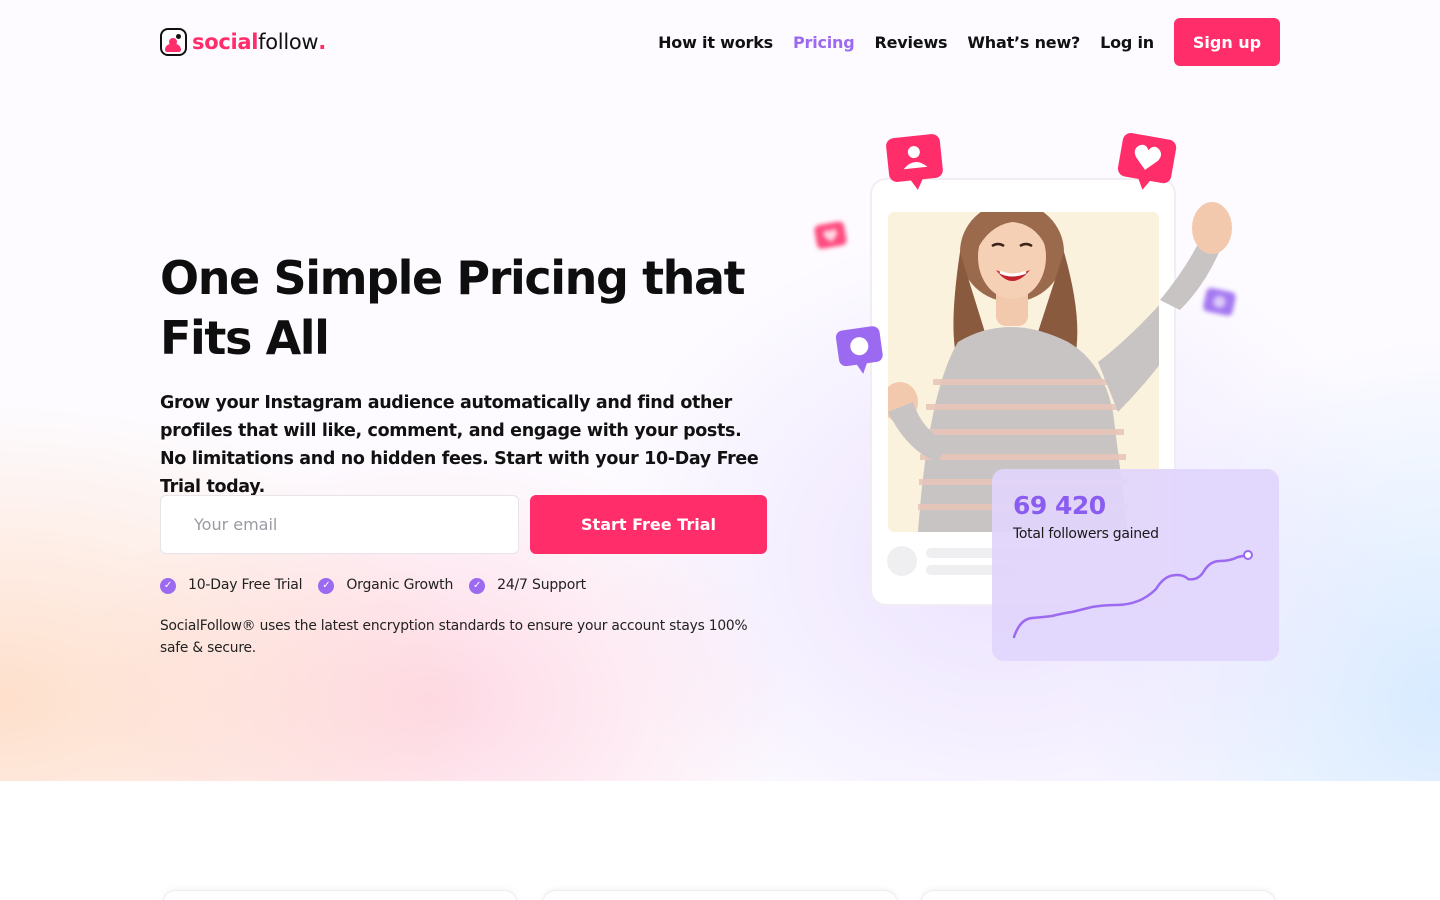 The width and height of the screenshot is (1440, 900). What do you see at coordinates (1127, 42) in the screenshot?
I see `nav-log-in: Log in` at bounding box center [1127, 42].